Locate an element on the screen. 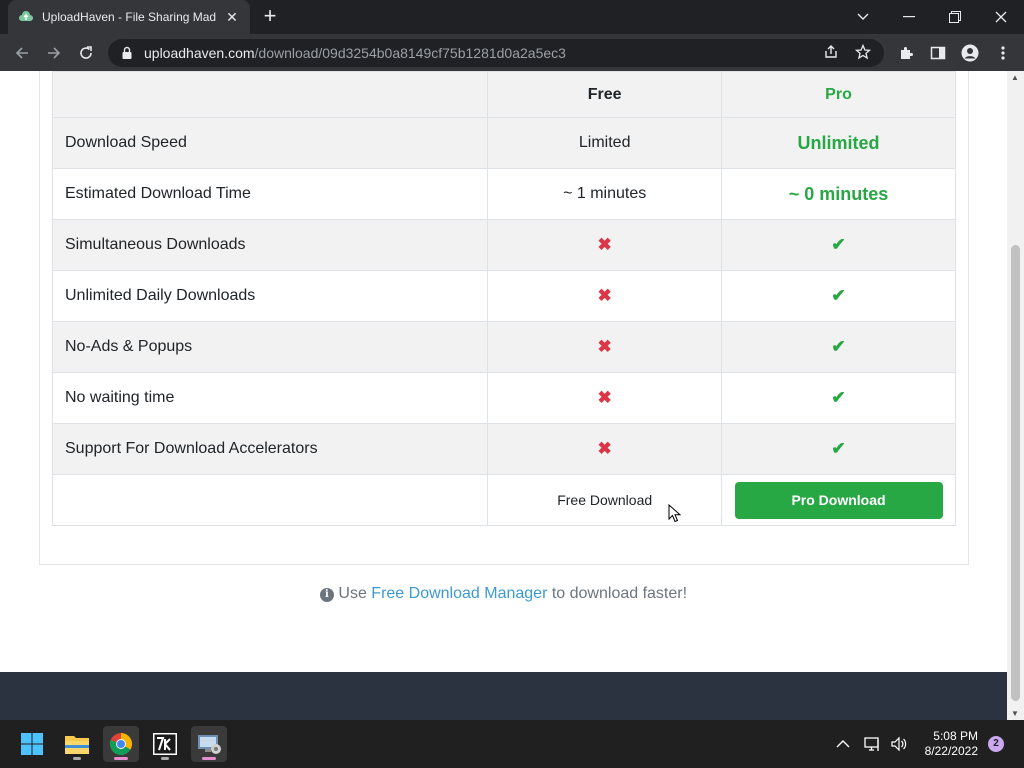 The image size is (1024, 768). chrome-icon is located at coordinates (121, 744).